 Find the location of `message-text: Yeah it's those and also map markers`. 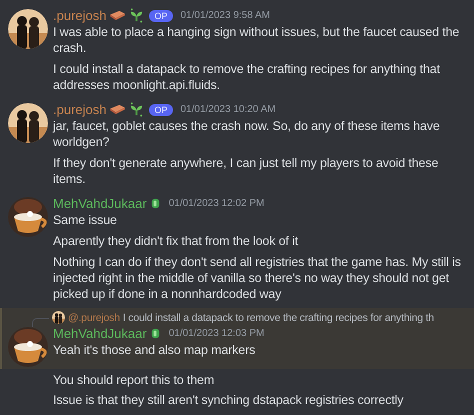

message-text: Yeah it's those and also map markers is located at coordinates (154, 350).